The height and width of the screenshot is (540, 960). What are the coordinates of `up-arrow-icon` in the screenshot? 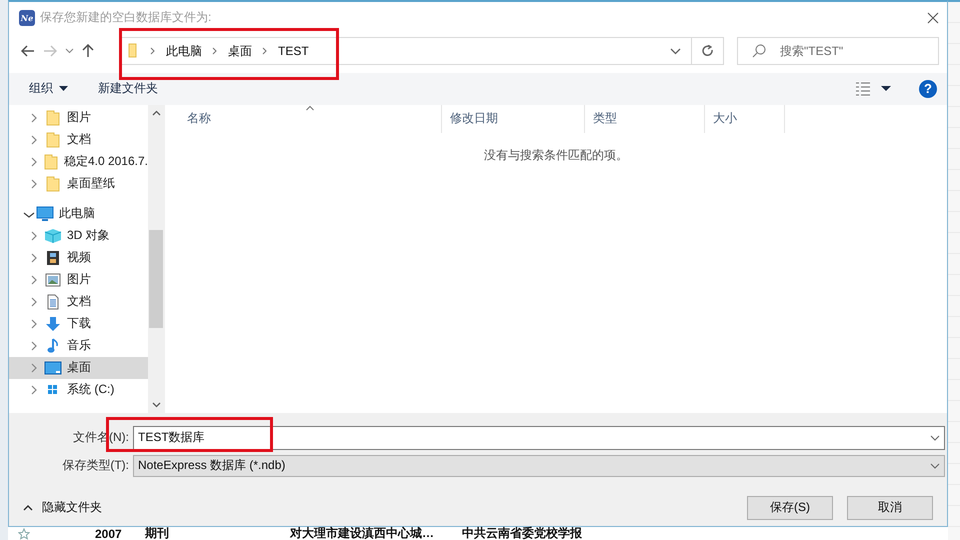 It's located at (88, 51).